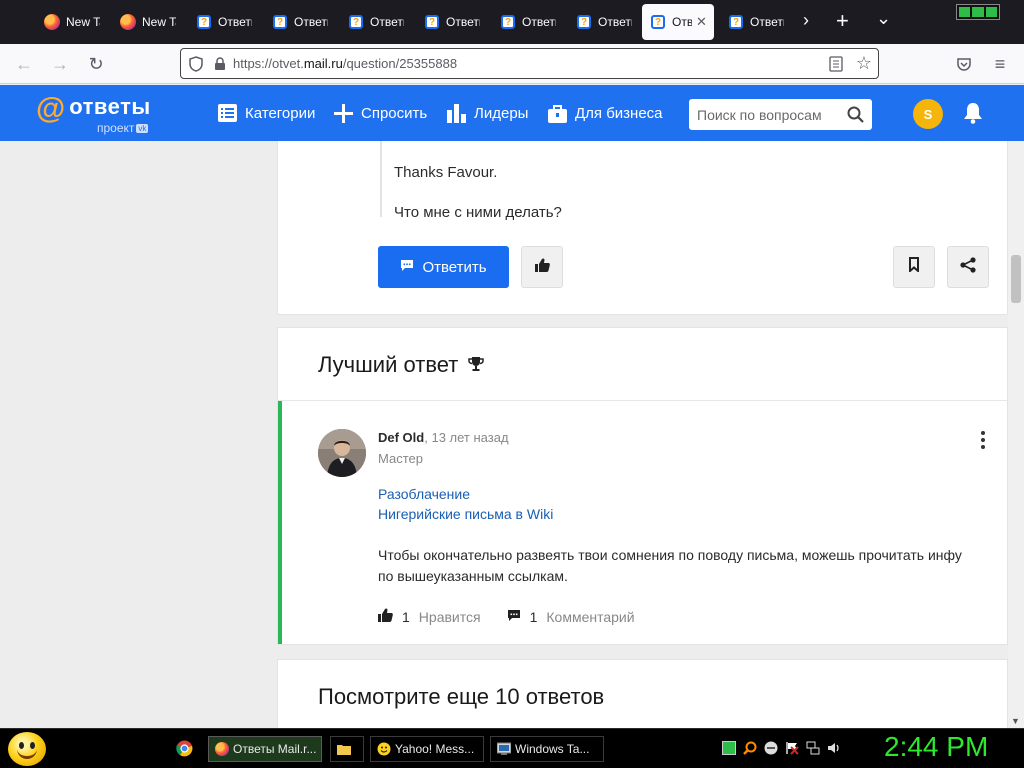  What do you see at coordinates (142, 128) in the screenshot?
I see `vk-icon: vk` at bounding box center [142, 128].